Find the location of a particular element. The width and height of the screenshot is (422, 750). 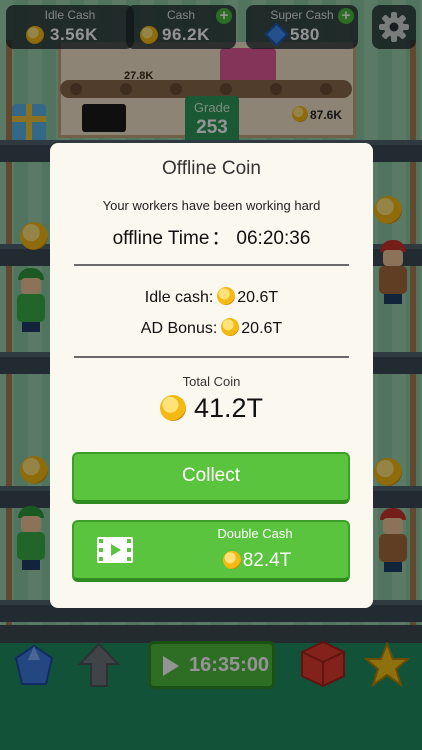

double-cash-button: Double Cash 82.4T is located at coordinates (211, 551).